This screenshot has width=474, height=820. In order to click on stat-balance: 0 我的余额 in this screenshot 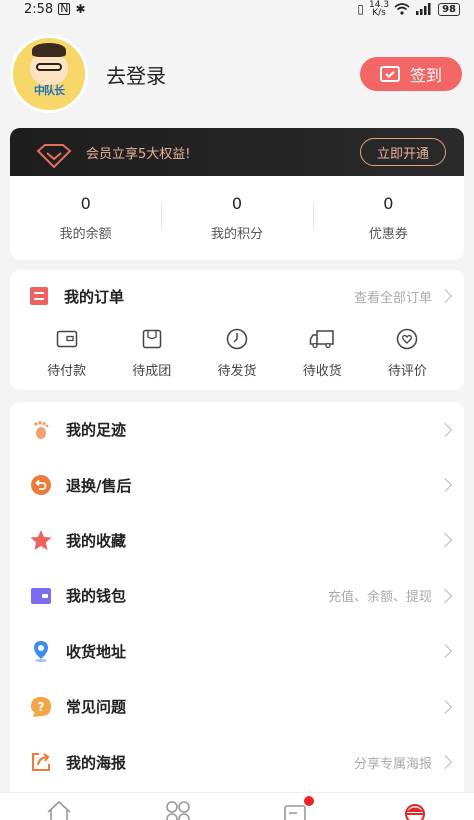, I will do `click(85, 218)`.